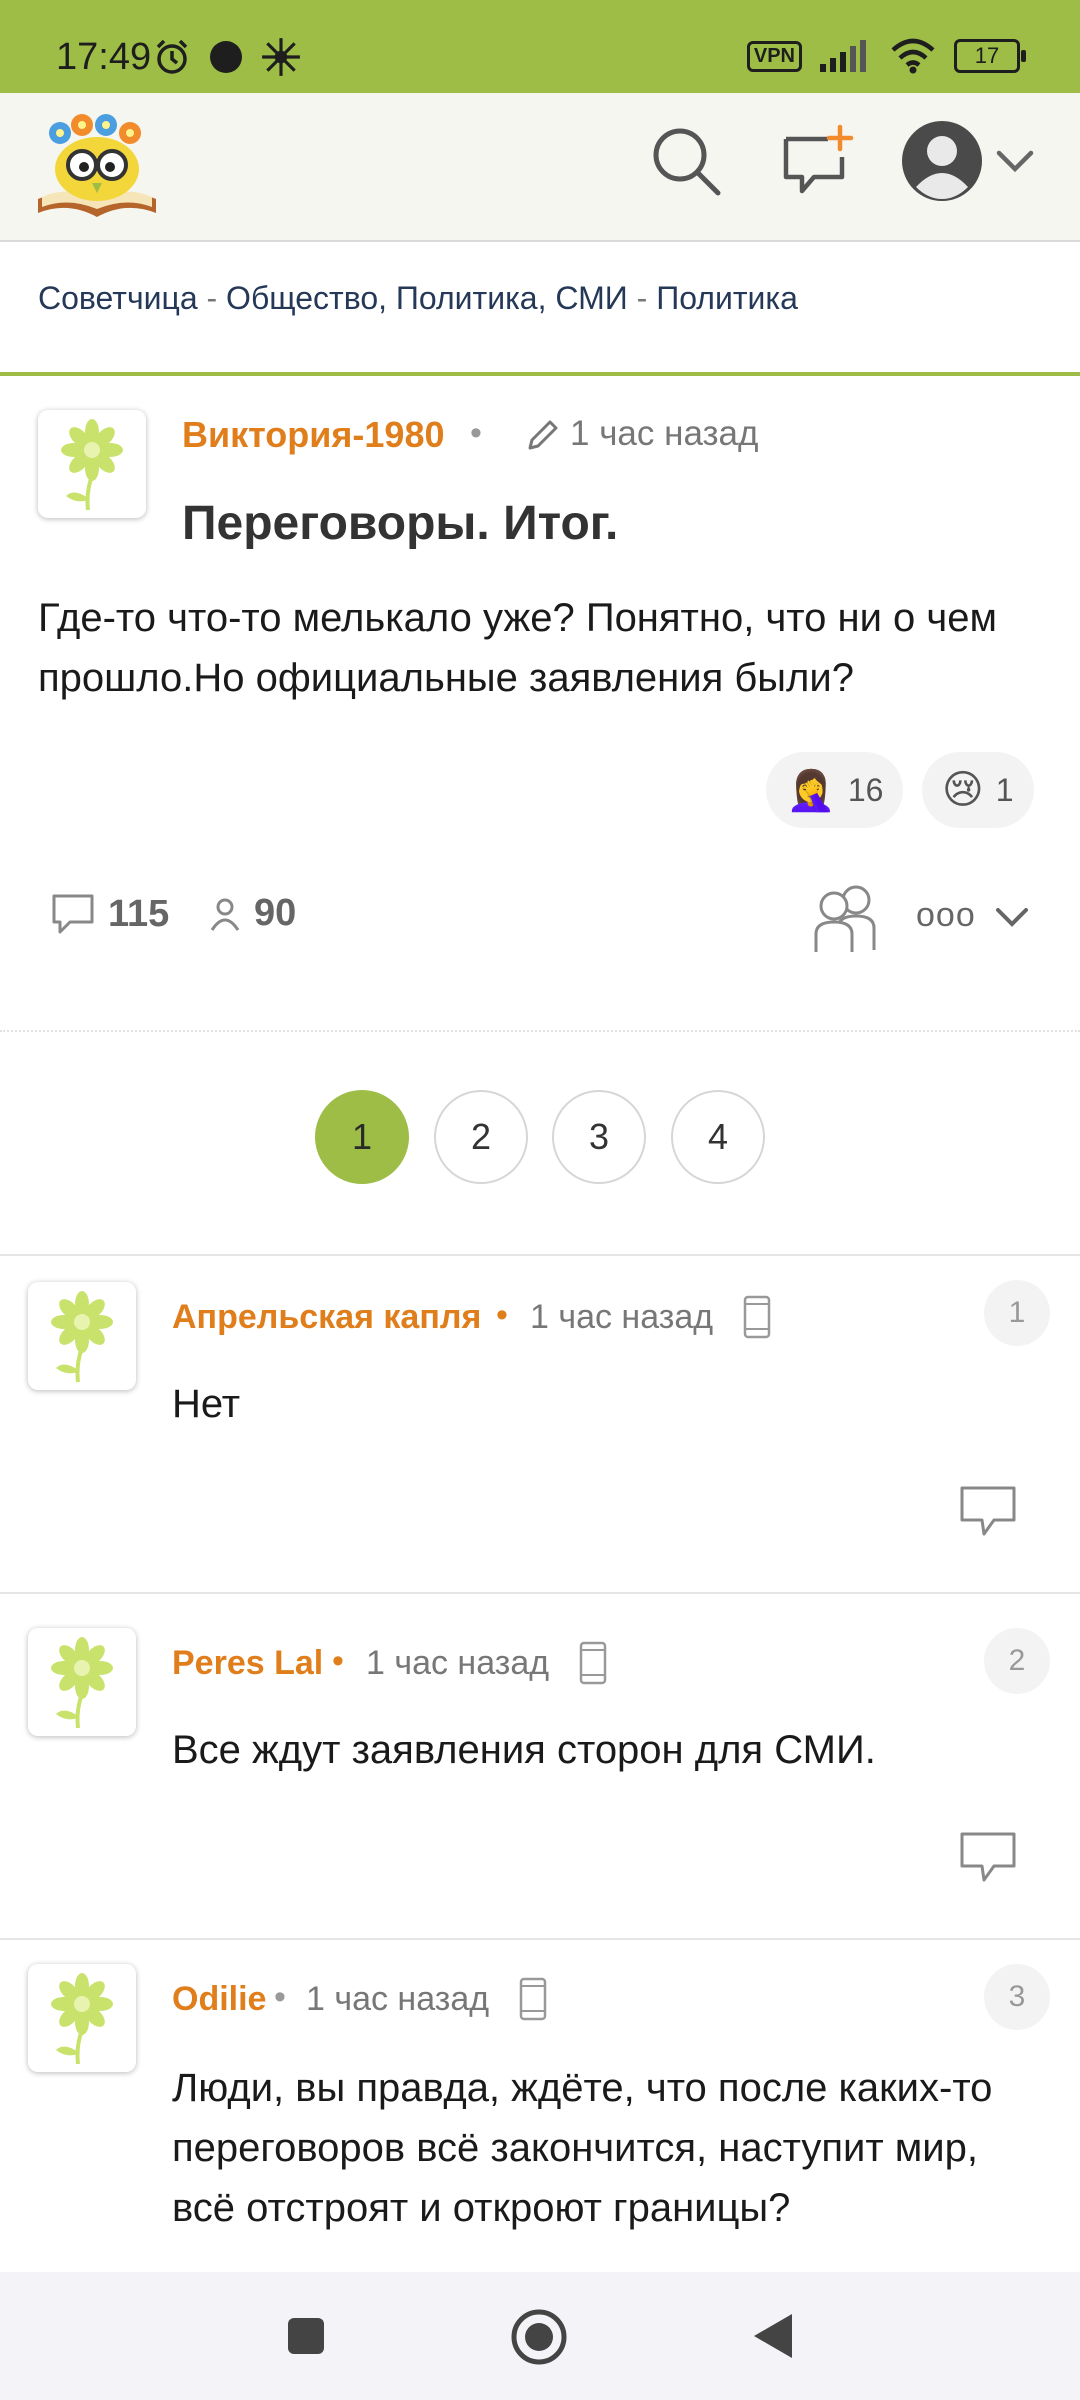 The image size is (1080, 2400). I want to click on battery-indicator: 17, so click(990, 56).